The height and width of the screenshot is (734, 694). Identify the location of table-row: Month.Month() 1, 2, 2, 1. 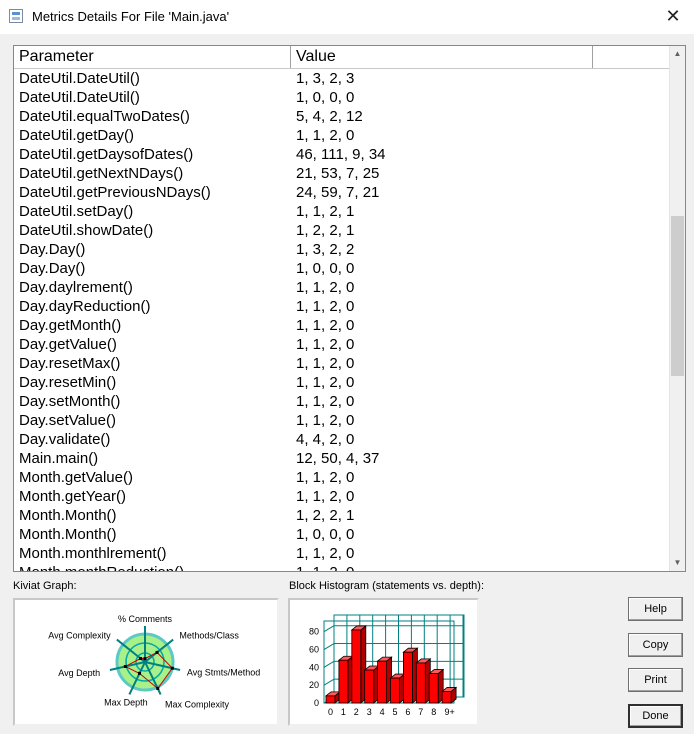
(342, 515).